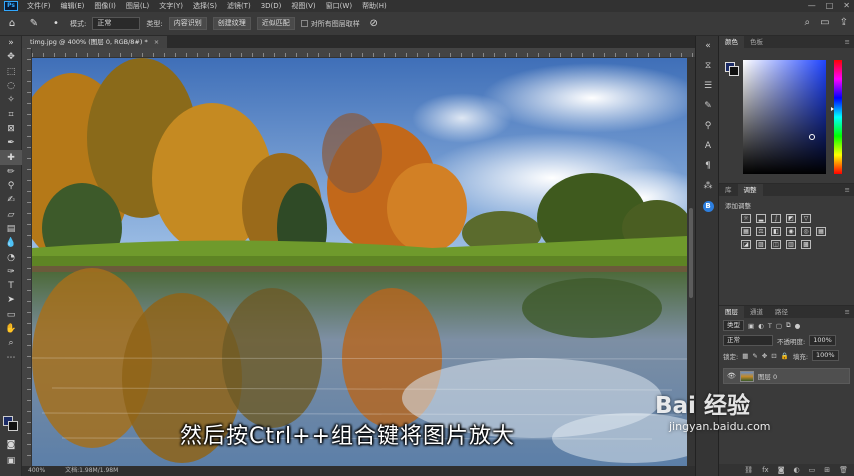 The image size is (854, 476). Describe the element at coordinates (11, 43) in the screenshot. I see `panel-collapse-icon: »` at that location.